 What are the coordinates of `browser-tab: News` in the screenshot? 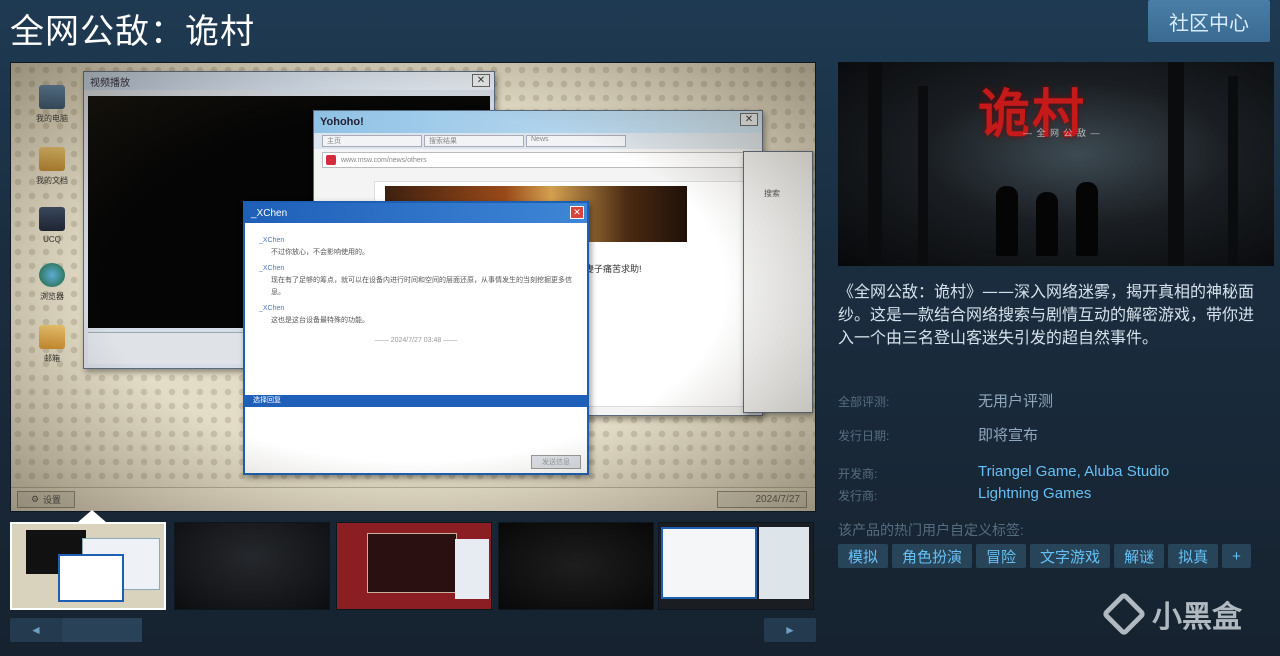 It's located at (576, 141).